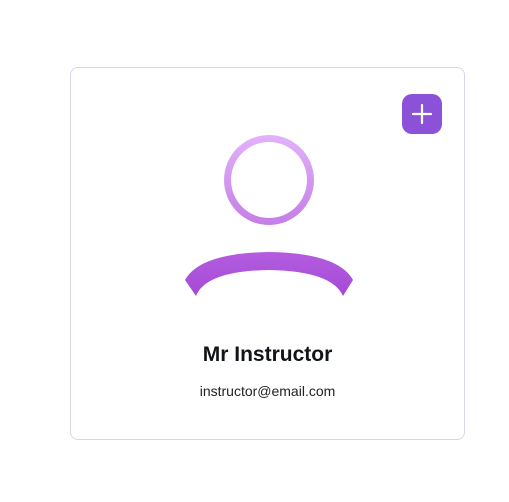 The image size is (509, 502). Describe the element at coordinates (267, 354) in the screenshot. I see `user-name: Mr Instructor` at that location.